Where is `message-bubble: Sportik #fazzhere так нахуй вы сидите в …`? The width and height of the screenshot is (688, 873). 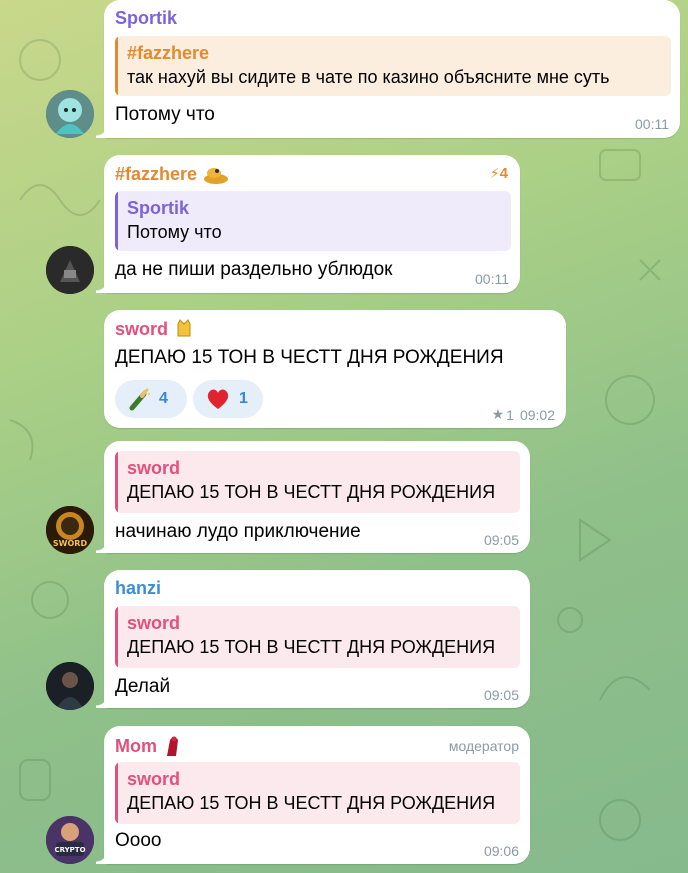 message-bubble: Sportik #fazzhere так нахуй вы сидите в … is located at coordinates (388, 69).